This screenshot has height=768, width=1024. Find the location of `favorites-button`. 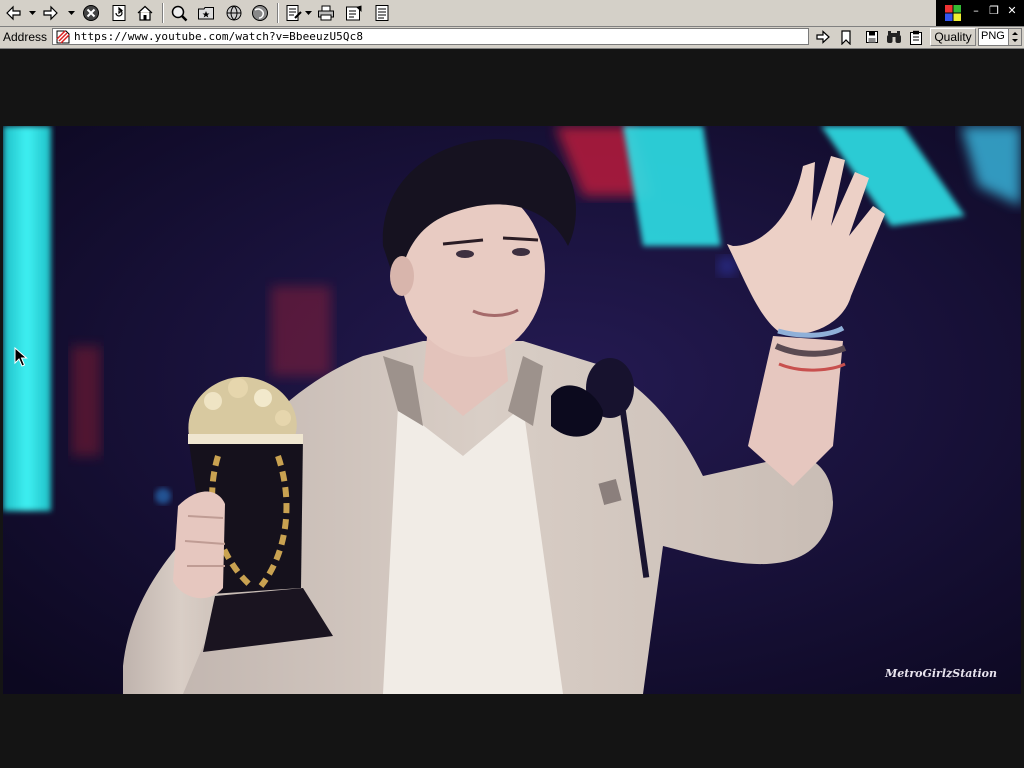

favorites-button is located at coordinates (206, 13).